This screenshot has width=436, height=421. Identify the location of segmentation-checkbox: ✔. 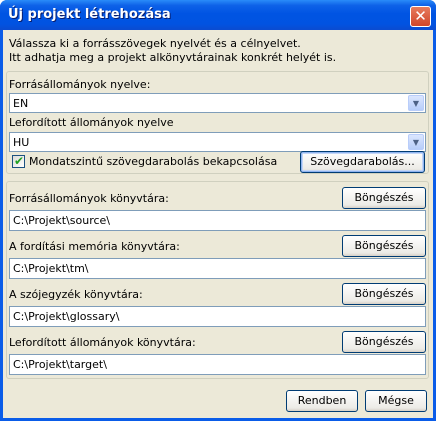
(18, 161).